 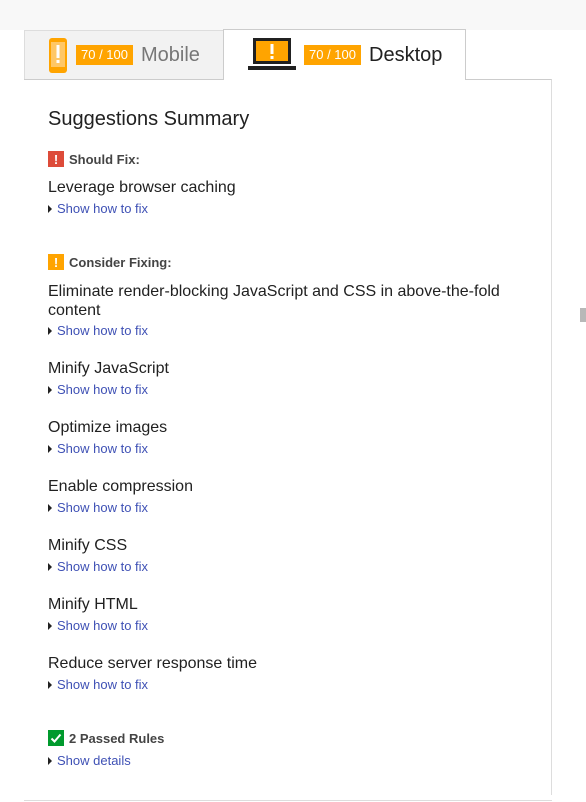 I want to click on rule-title-minify-html: Minify HTML, so click(x=93, y=604).